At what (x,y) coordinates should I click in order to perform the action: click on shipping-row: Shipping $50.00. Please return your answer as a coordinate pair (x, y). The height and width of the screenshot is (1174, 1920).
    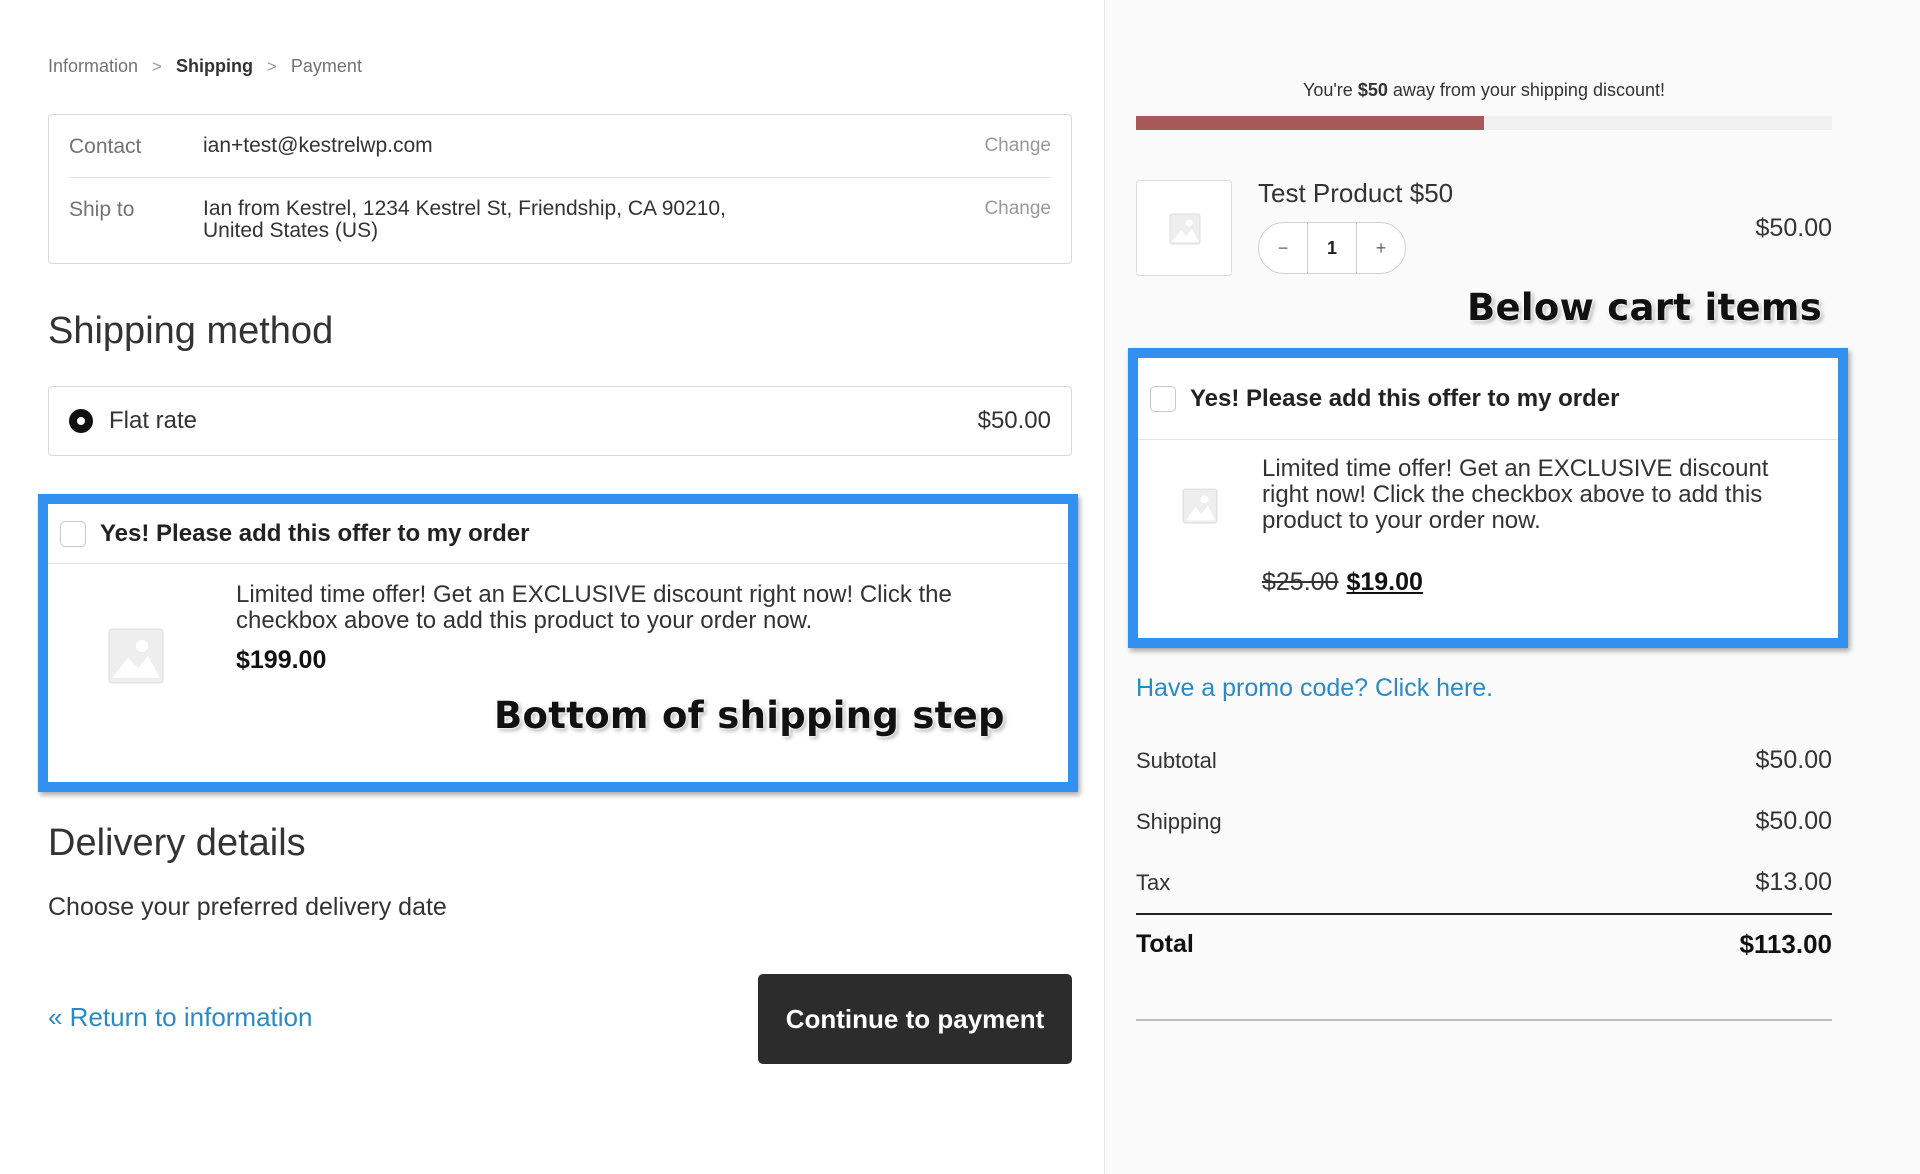
    Looking at the image, I should click on (1484, 821).